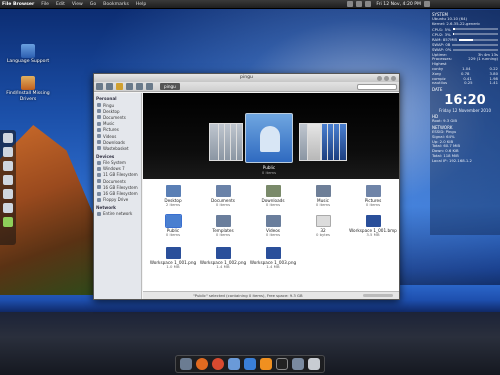 This screenshot has height=375, width=500. I want to click on forward-icon, so click(109, 86).